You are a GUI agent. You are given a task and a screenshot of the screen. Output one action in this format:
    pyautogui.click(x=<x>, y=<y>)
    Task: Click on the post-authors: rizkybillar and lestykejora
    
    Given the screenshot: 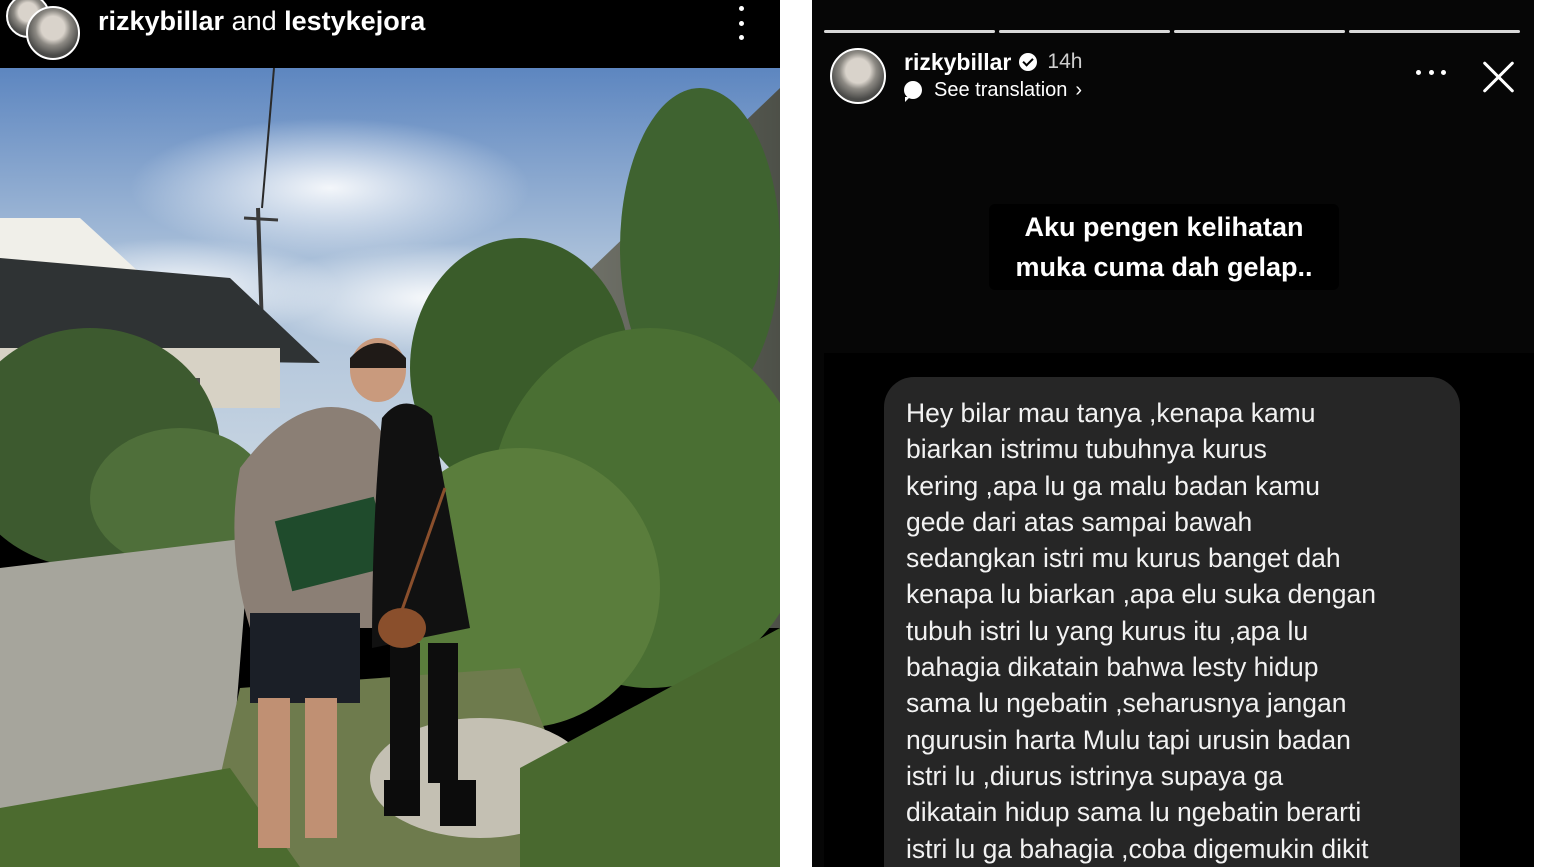 What is the action you would take?
    pyautogui.click(x=261, y=21)
    